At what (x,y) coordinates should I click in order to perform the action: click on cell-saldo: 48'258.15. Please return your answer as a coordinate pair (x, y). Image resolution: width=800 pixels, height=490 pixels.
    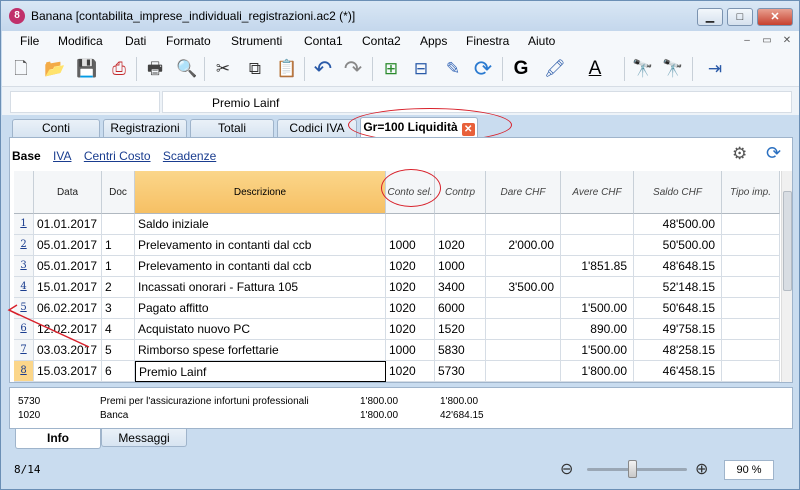
    Looking at the image, I should click on (678, 350).